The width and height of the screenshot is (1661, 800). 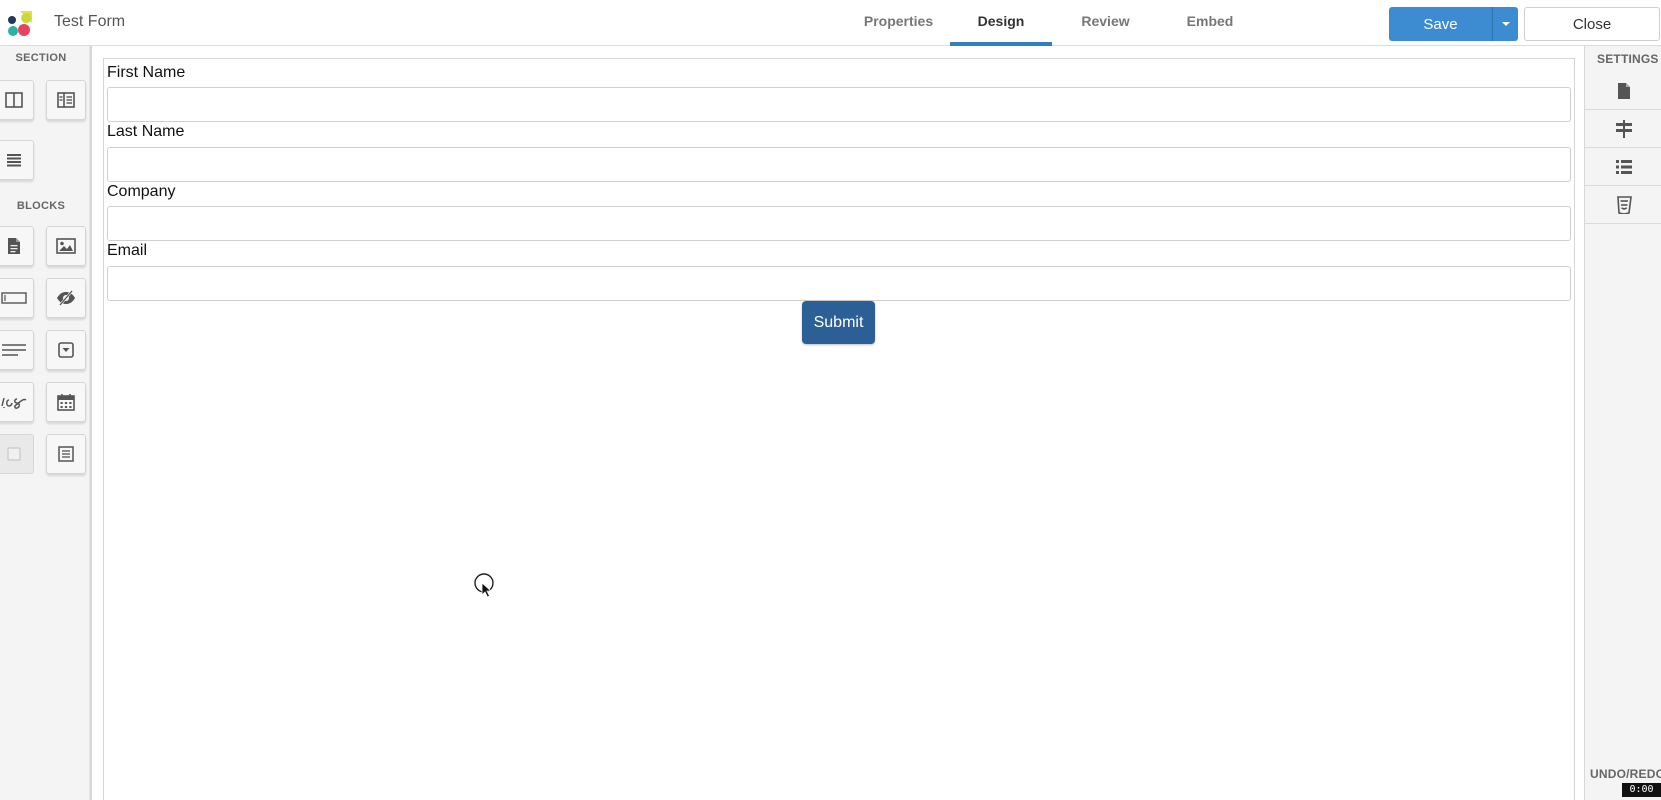 What do you see at coordinates (146, 131) in the screenshot?
I see `last-name-label: Last Name` at bounding box center [146, 131].